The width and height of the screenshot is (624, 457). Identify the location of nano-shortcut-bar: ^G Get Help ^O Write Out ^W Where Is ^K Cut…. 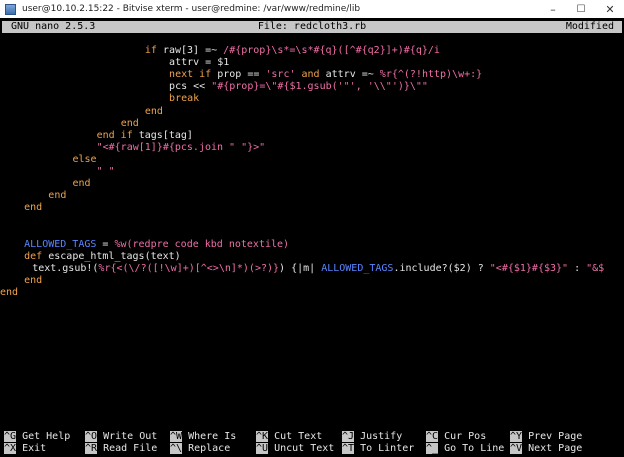
(312, 444).